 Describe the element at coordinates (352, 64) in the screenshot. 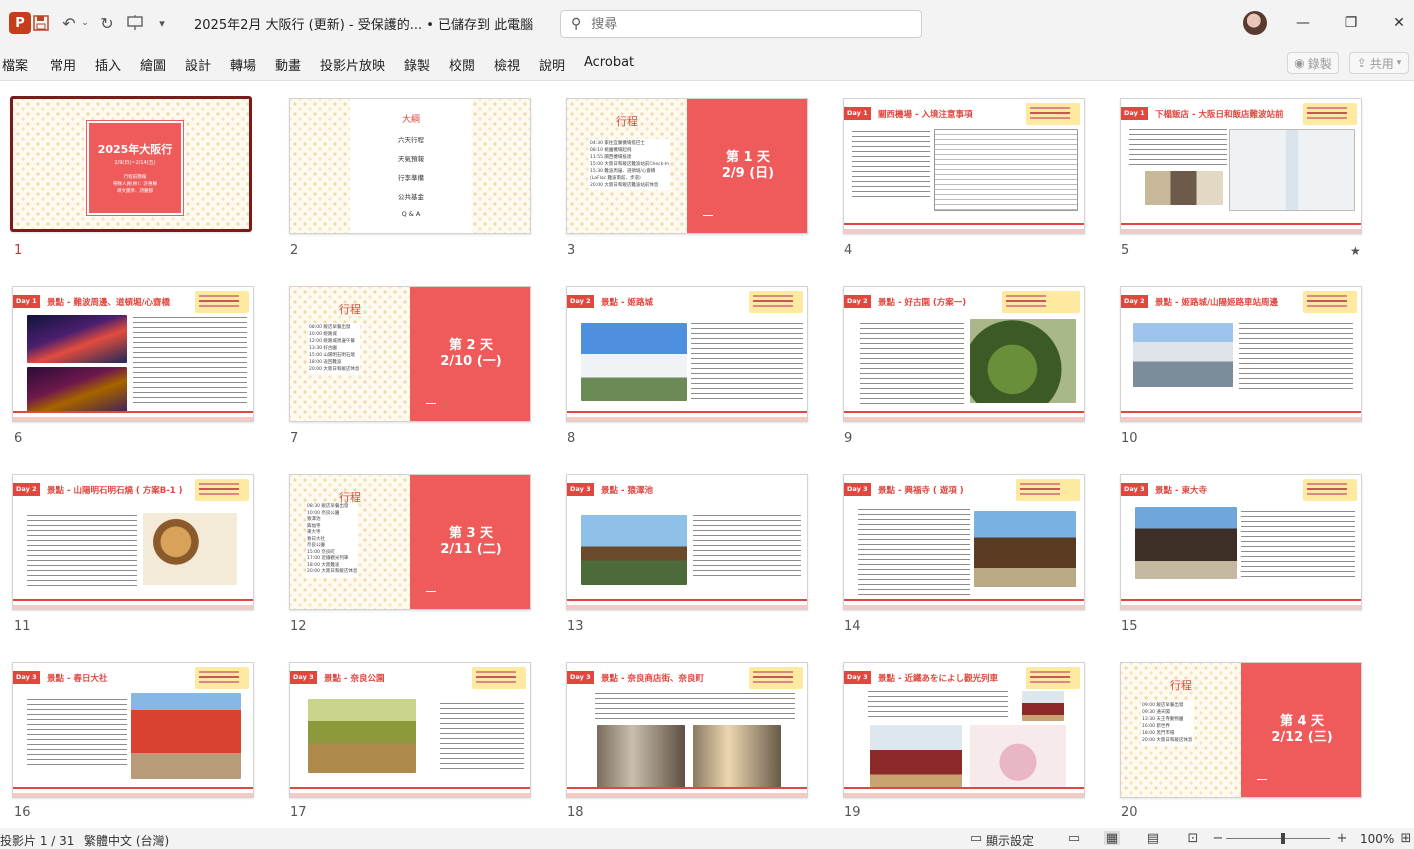

I see `tab-slideshow: 投影片放映` at that location.